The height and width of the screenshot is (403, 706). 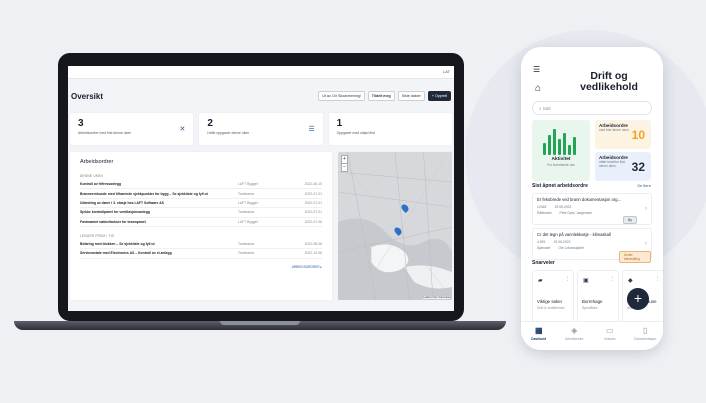 I want to click on card-id: 12345, so click(x=542, y=206).